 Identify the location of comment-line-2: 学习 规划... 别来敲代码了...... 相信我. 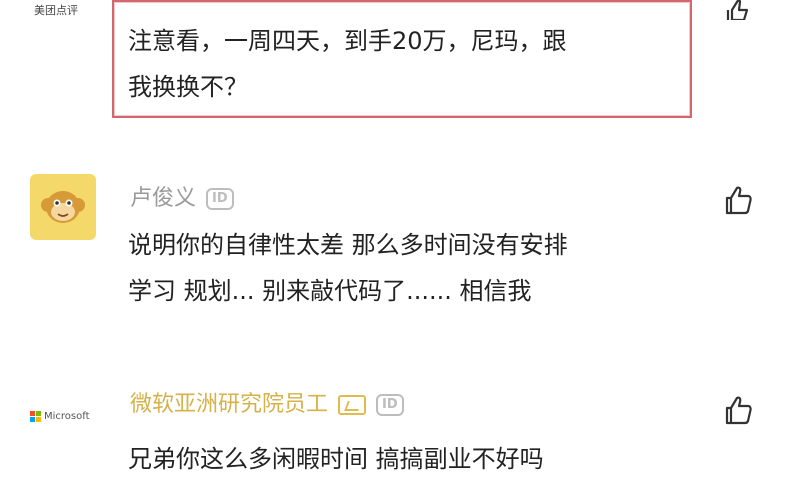
(330, 291).